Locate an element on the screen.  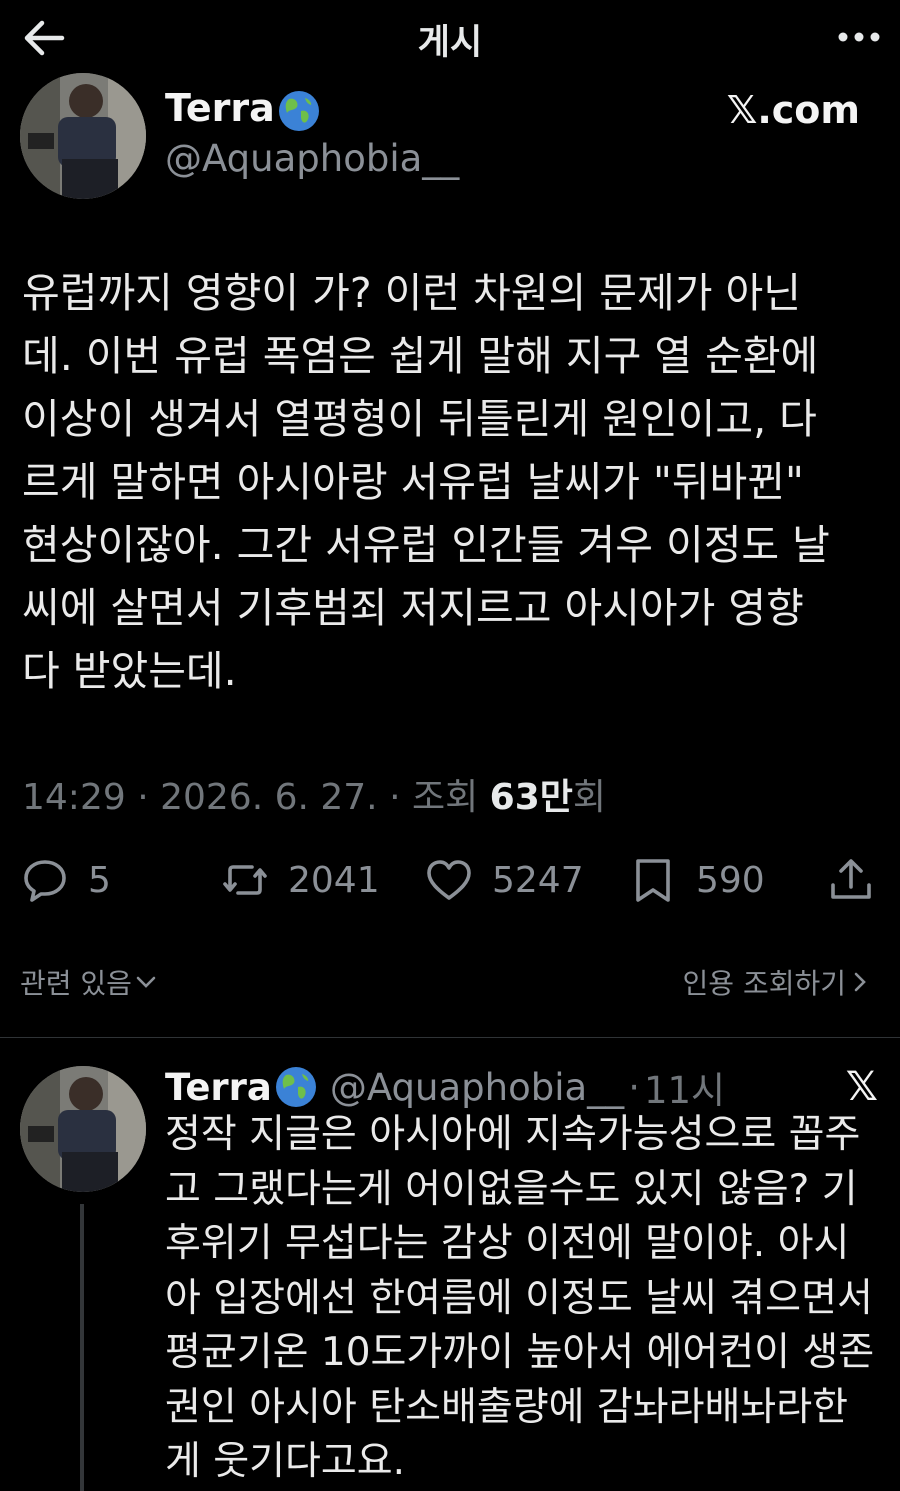
view-quotes-label: 인용 조회하기 is located at coordinates (764, 983).